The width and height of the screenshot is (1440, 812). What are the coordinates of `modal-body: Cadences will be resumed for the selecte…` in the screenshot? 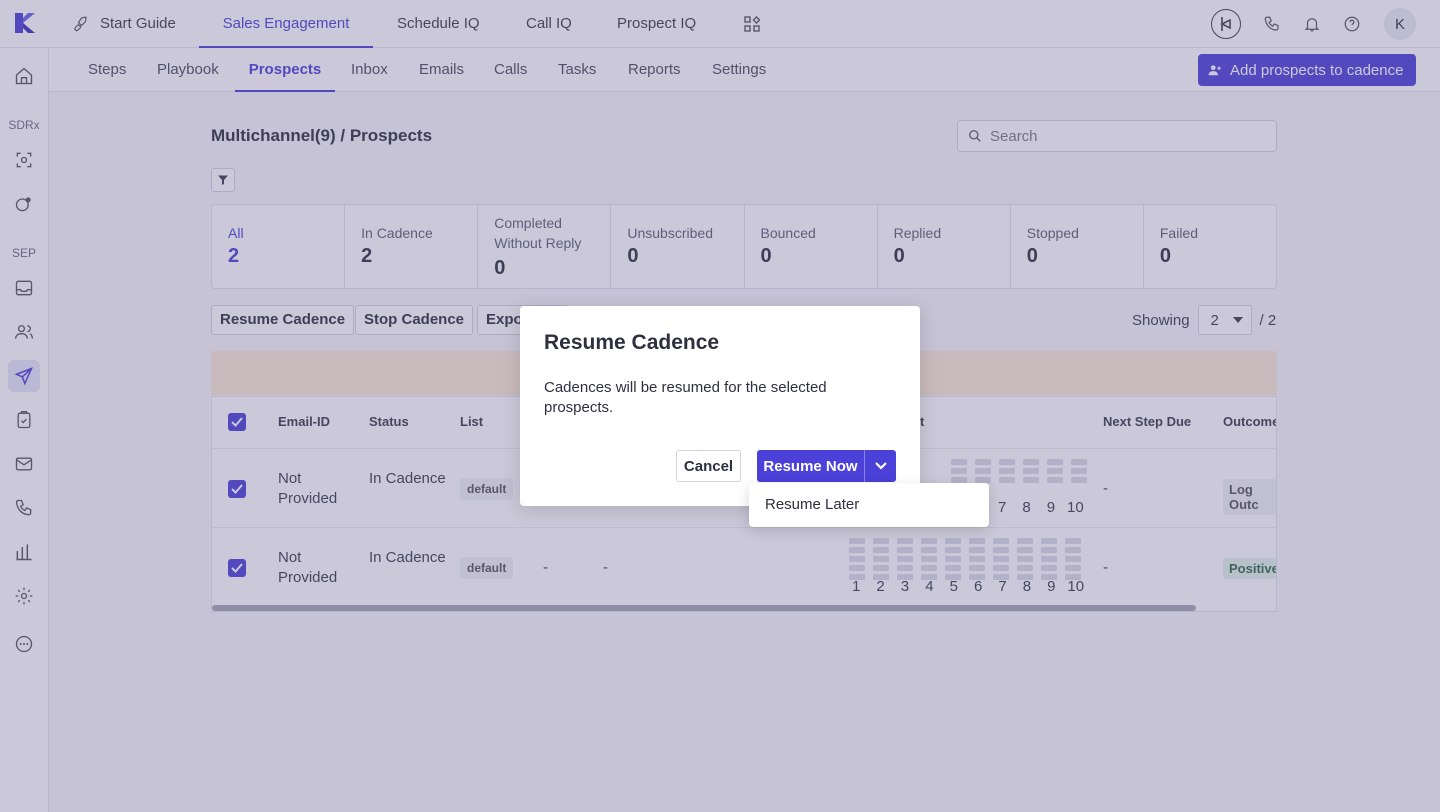 It's located at (685, 397).